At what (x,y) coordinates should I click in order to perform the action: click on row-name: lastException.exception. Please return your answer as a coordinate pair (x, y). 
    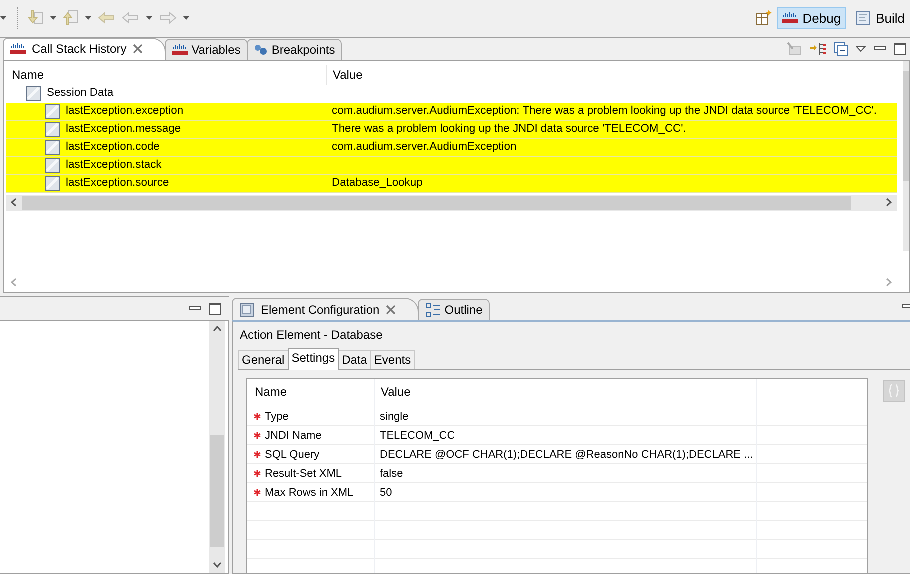
    Looking at the image, I should click on (125, 111).